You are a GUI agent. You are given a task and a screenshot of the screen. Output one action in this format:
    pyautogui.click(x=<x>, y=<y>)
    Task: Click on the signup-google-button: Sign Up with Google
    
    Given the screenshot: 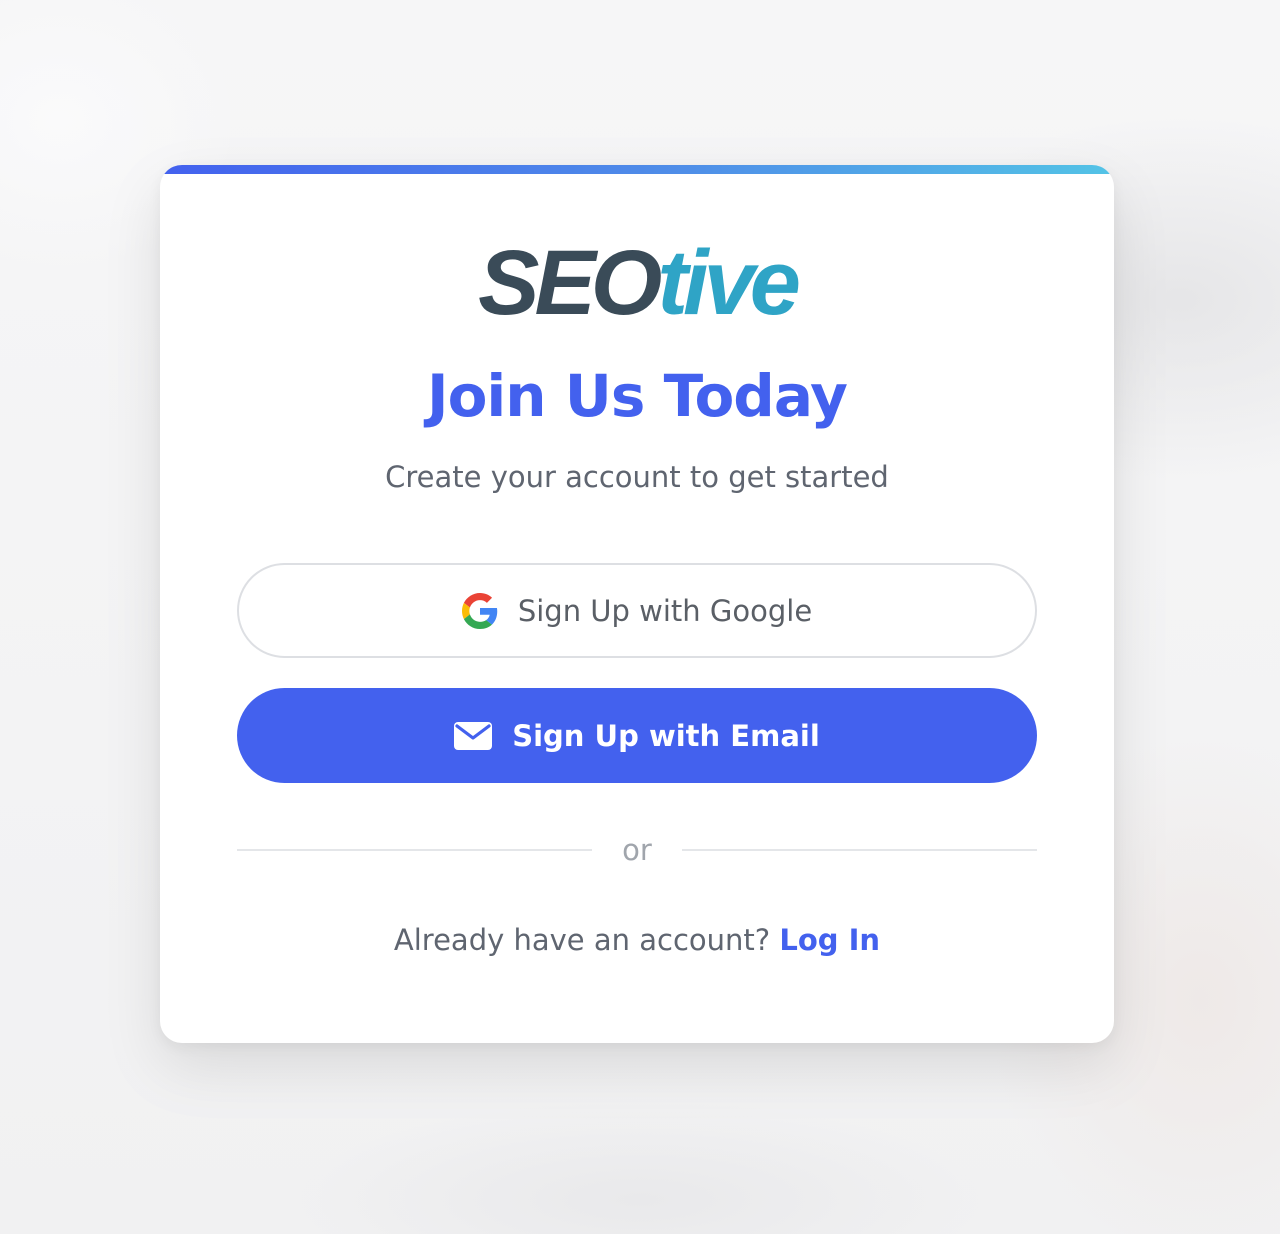 What is the action you would take?
    pyautogui.click(x=637, y=610)
    